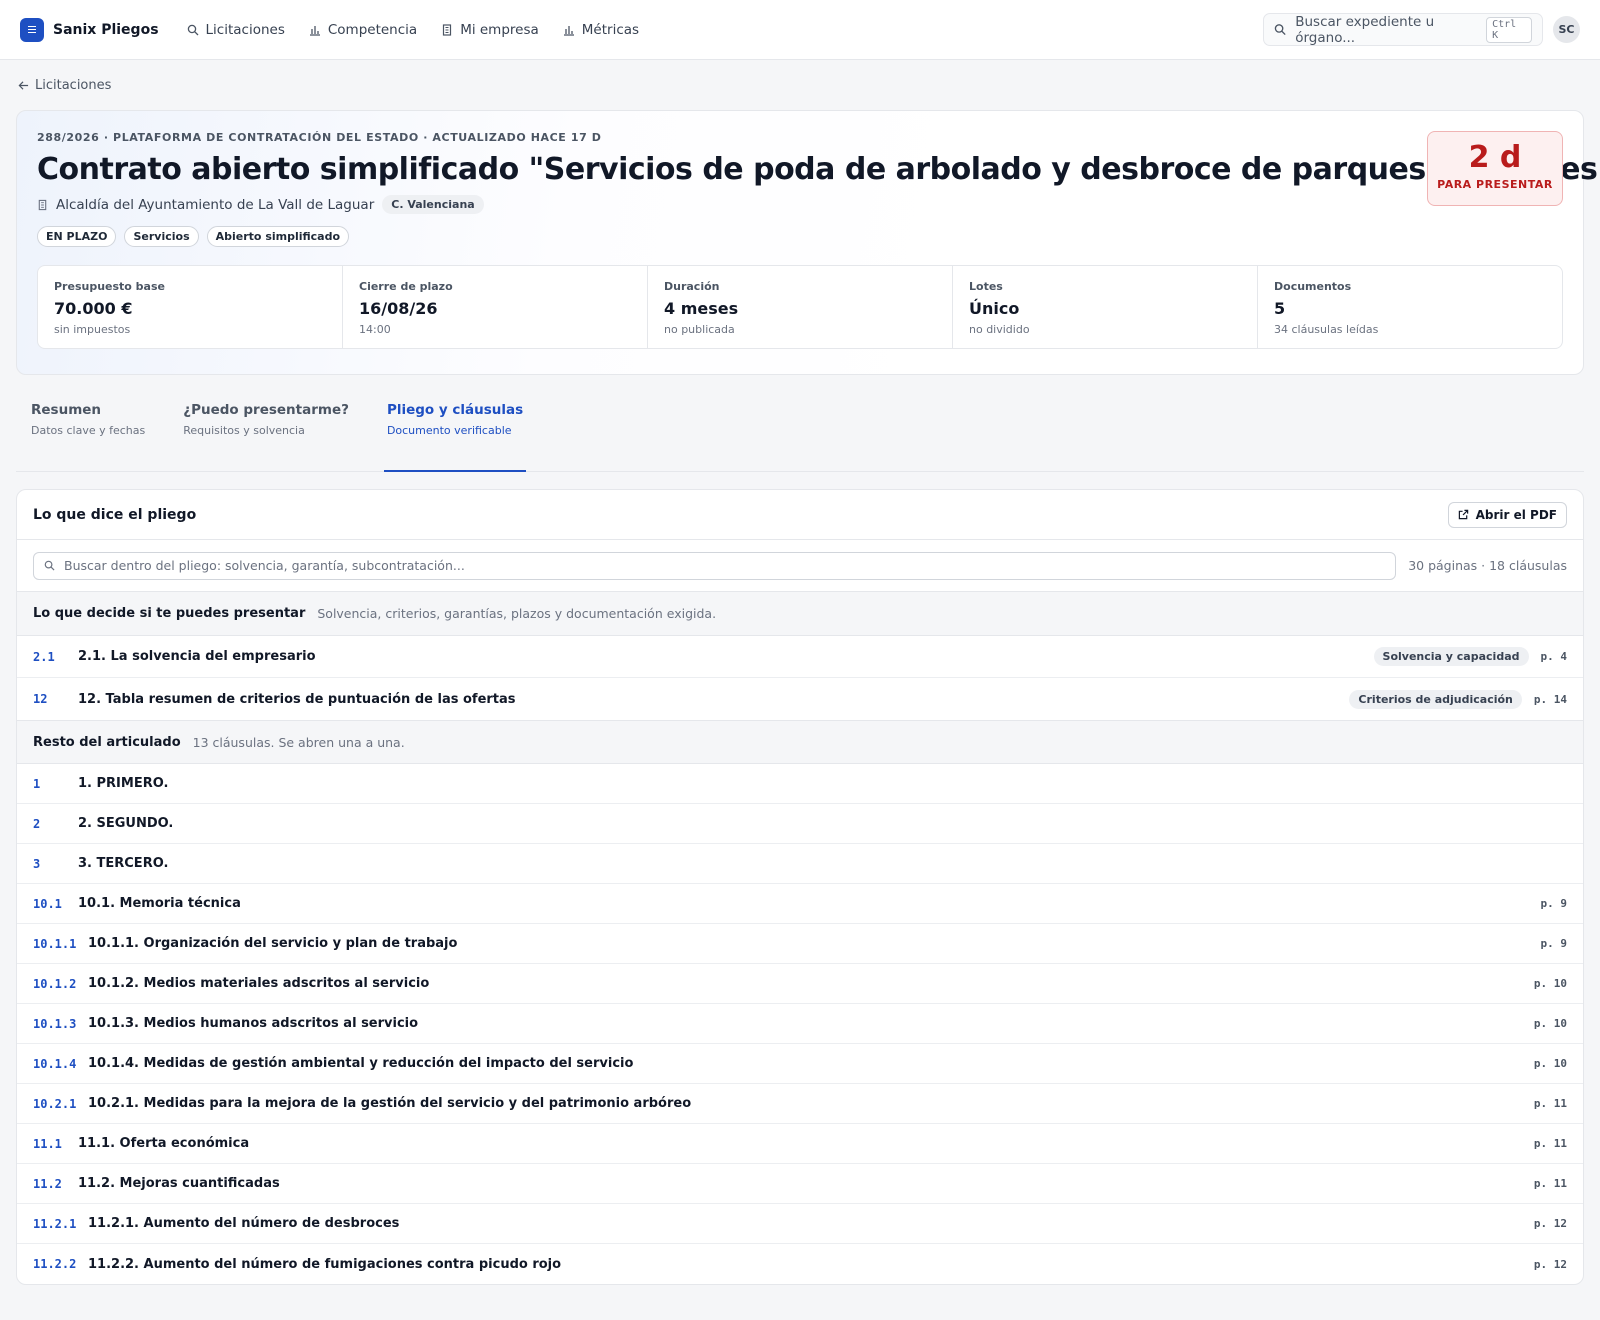  I want to click on clause-number: 11.2.2, so click(55, 1264).